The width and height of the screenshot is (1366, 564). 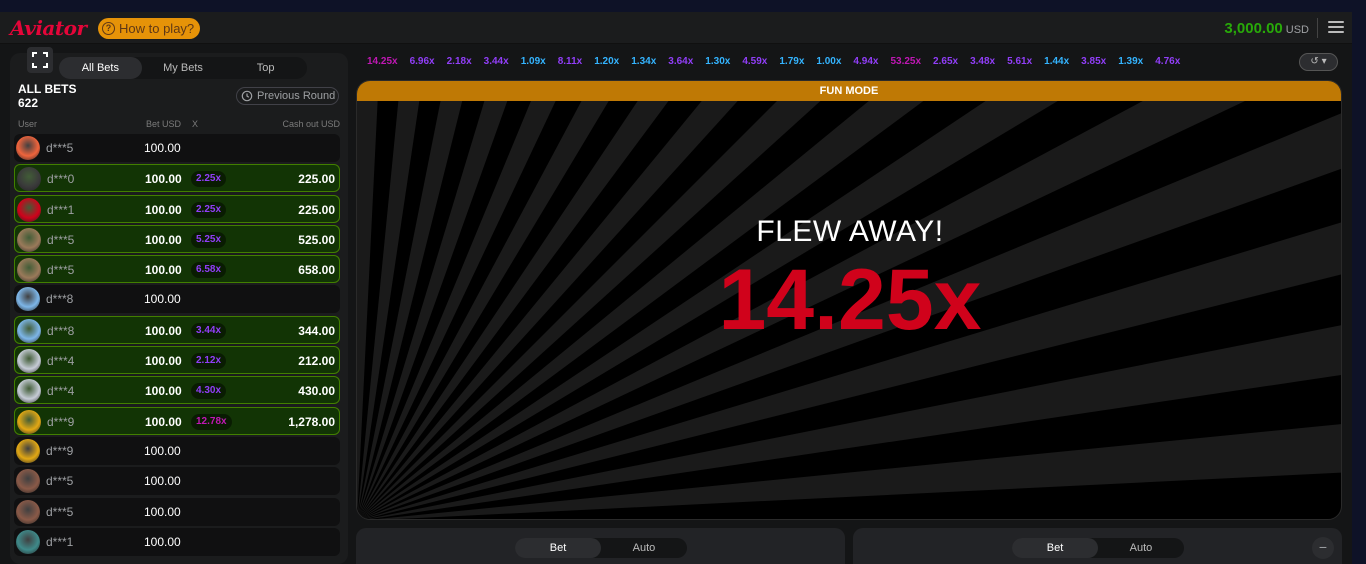 I want to click on history-multiplier: 1.34x, so click(x=643, y=62).